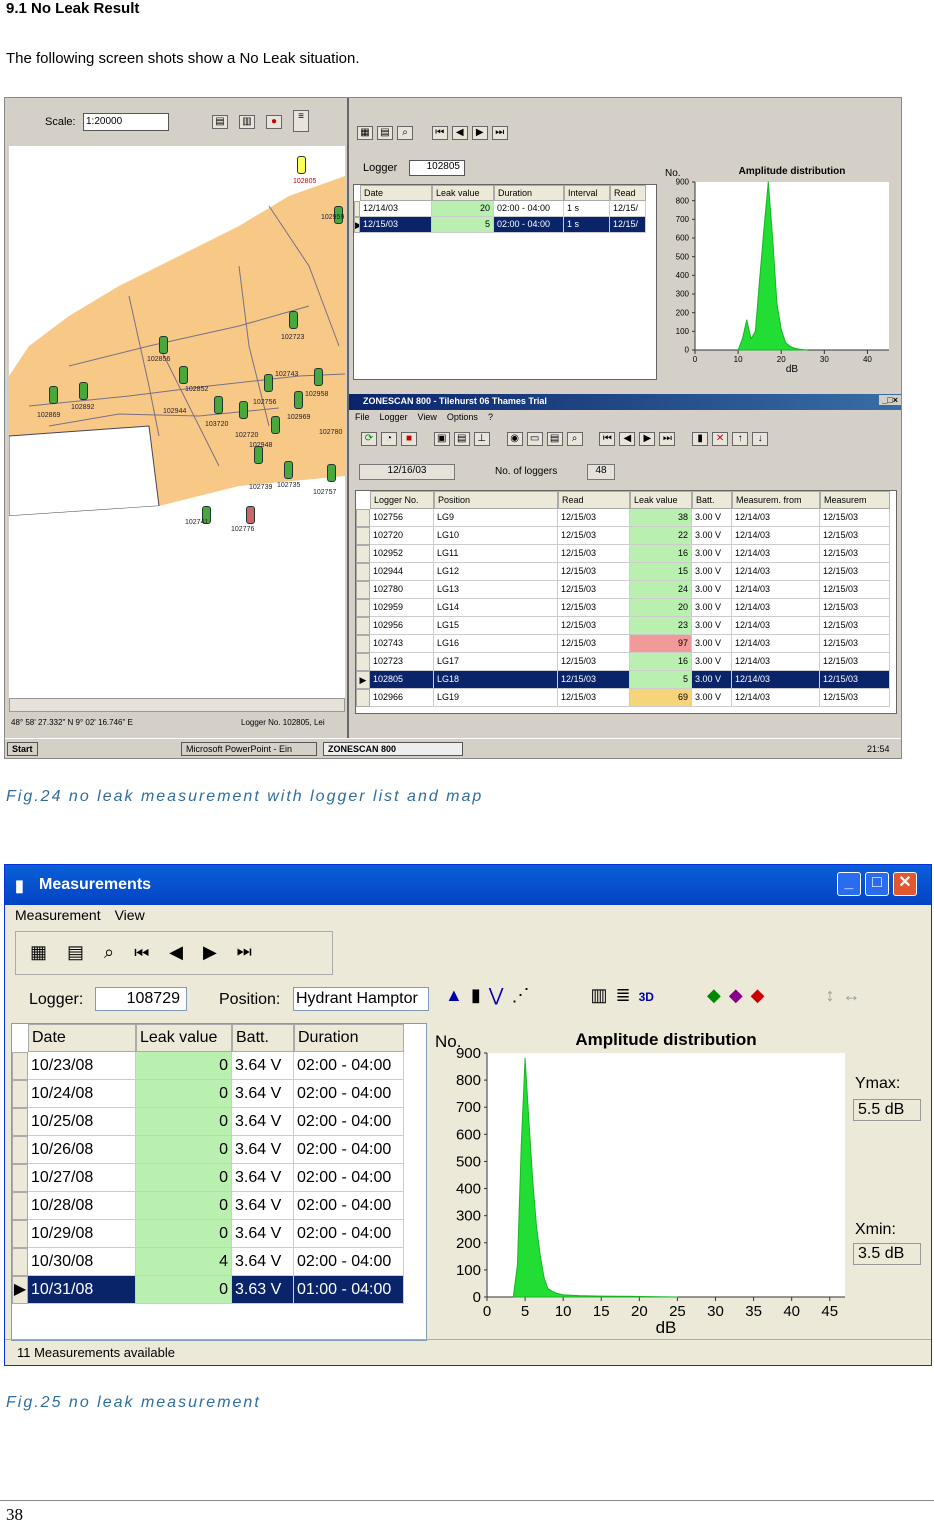 The image size is (934, 1525). What do you see at coordinates (490, 417) in the screenshot?
I see `menu-item: ?` at bounding box center [490, 417].